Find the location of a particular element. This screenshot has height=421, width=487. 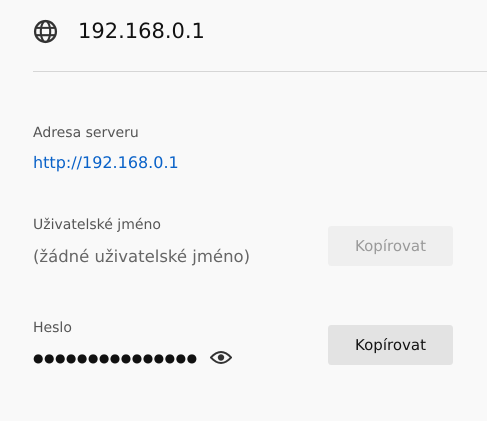

eye-icon is located at coordinates (221, 357).